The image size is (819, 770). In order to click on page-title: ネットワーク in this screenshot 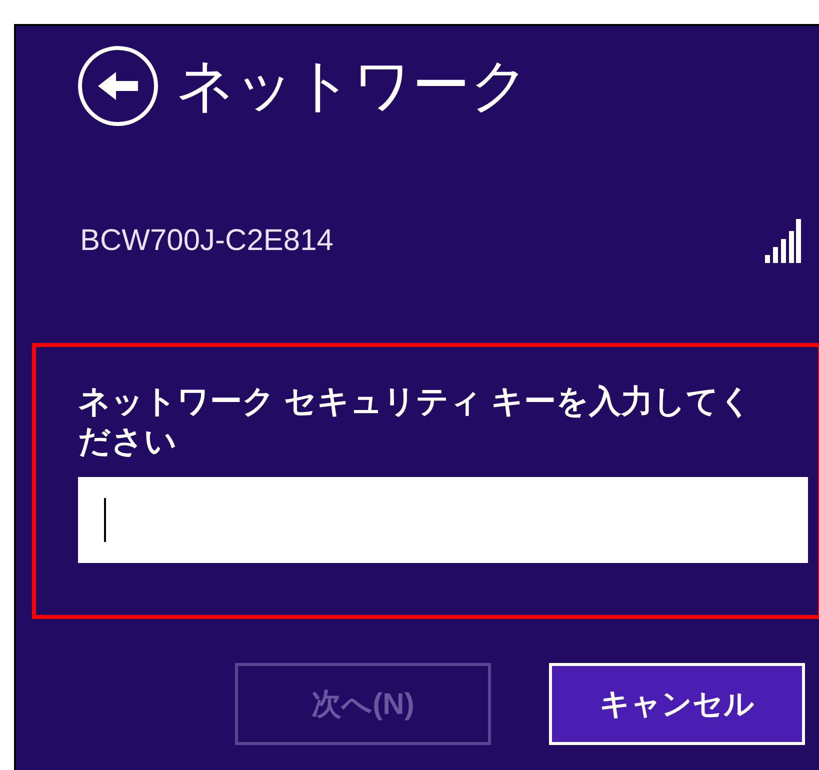, I will do `click(352, 86)`.